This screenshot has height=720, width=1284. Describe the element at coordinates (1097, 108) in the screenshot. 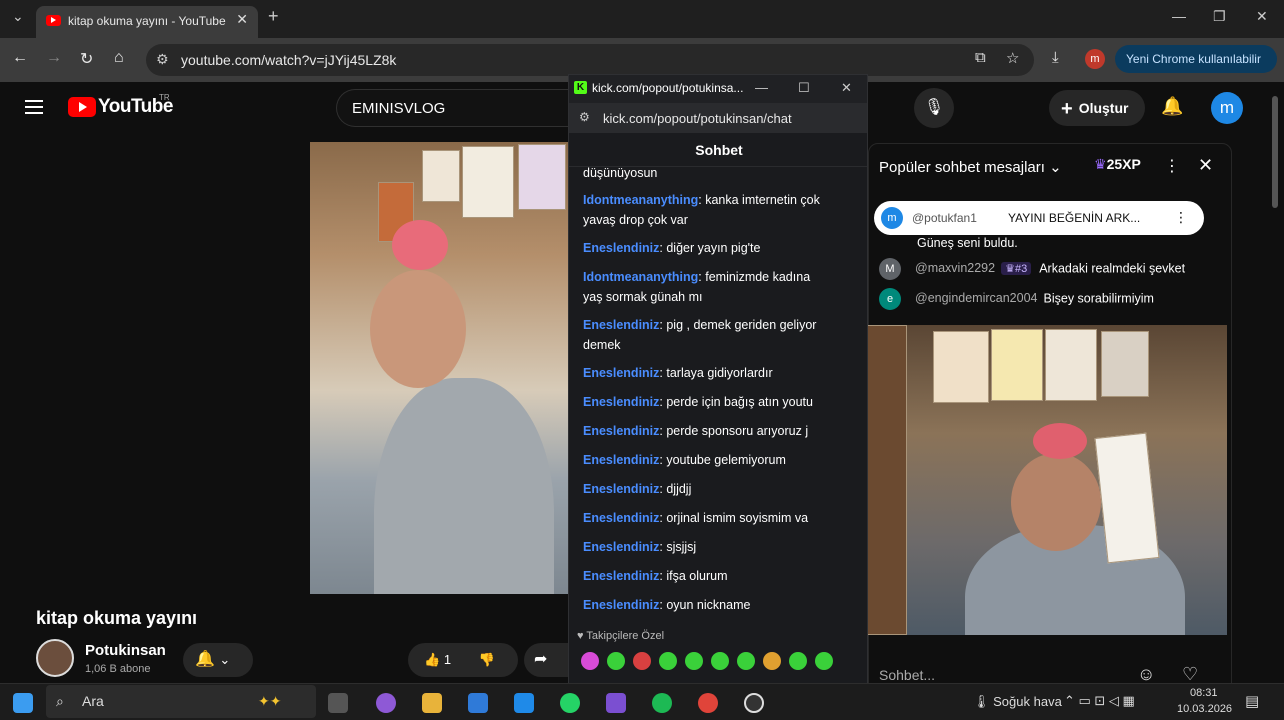

I see `create-button: + Oluştur` at that location.